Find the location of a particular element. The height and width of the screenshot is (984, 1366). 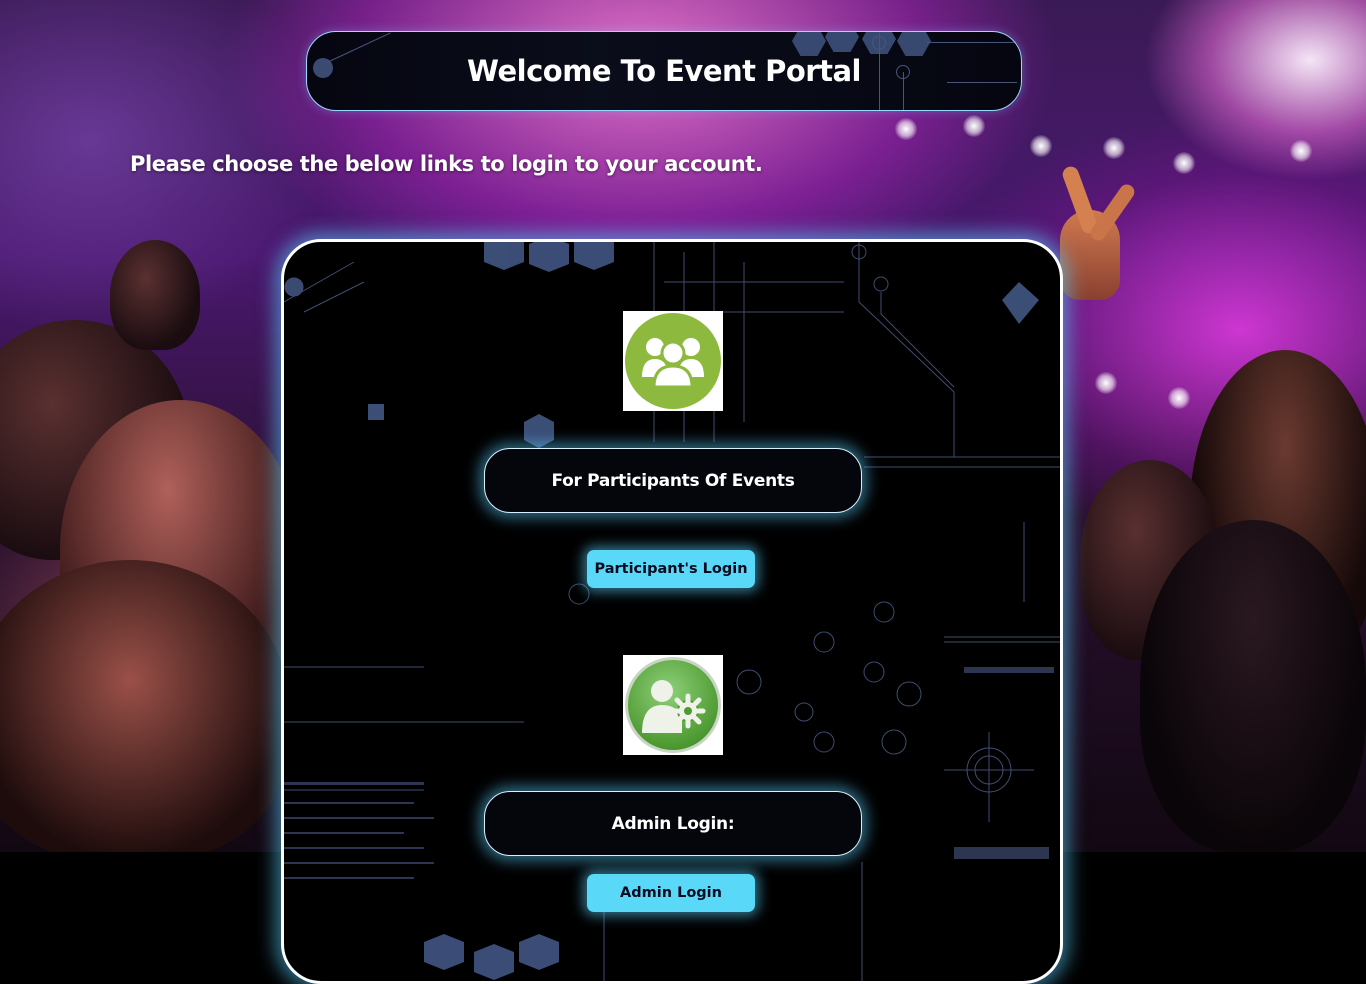

admin-heading: Admin Login: is located at coordinates (673, 823).